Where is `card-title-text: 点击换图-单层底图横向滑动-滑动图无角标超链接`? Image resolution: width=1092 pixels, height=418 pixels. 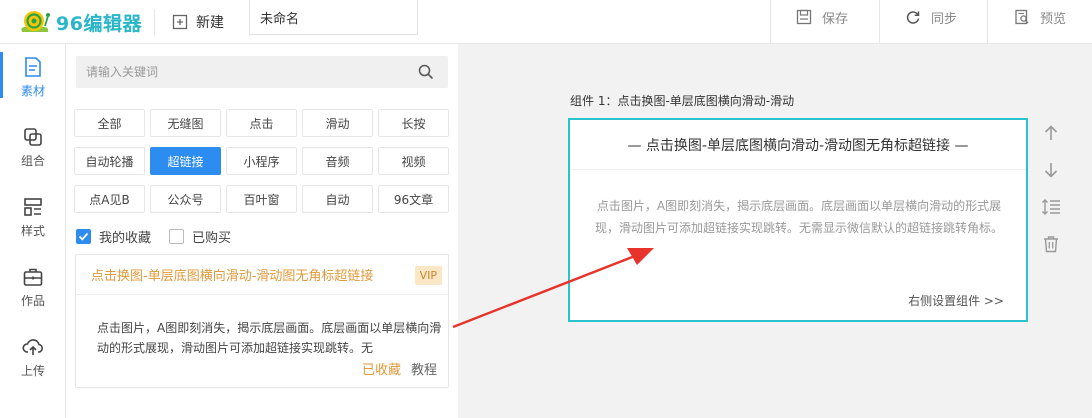
card-title-text: 点击换图-单层底图横向滑动-滑动图无角标超链接 is located at coordinates (232, 276).